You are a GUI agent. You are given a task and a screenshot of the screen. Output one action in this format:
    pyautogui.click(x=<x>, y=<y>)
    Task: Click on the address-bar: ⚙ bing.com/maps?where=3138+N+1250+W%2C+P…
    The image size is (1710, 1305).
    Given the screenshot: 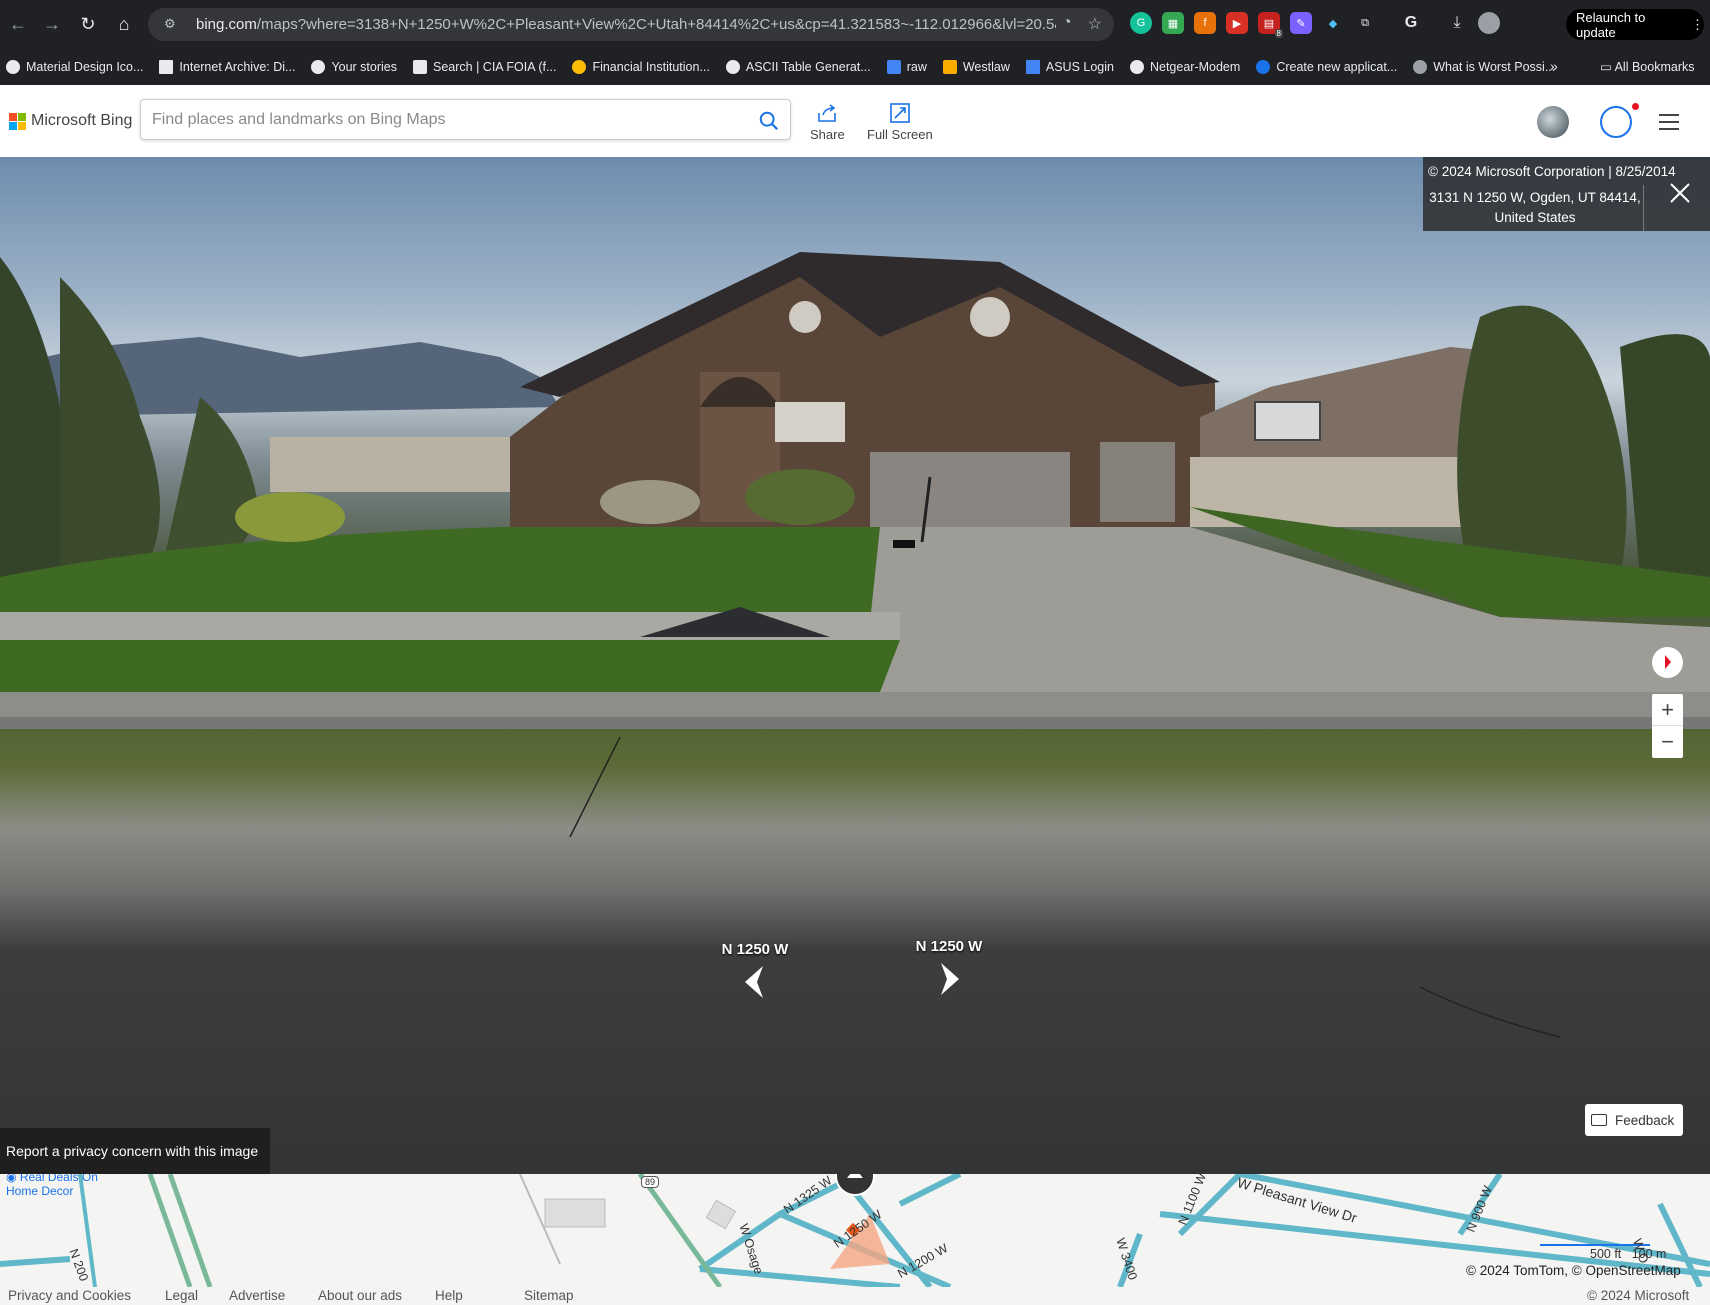 What is the action you would take?
    pyautogui.click(x=631, y=24)
    